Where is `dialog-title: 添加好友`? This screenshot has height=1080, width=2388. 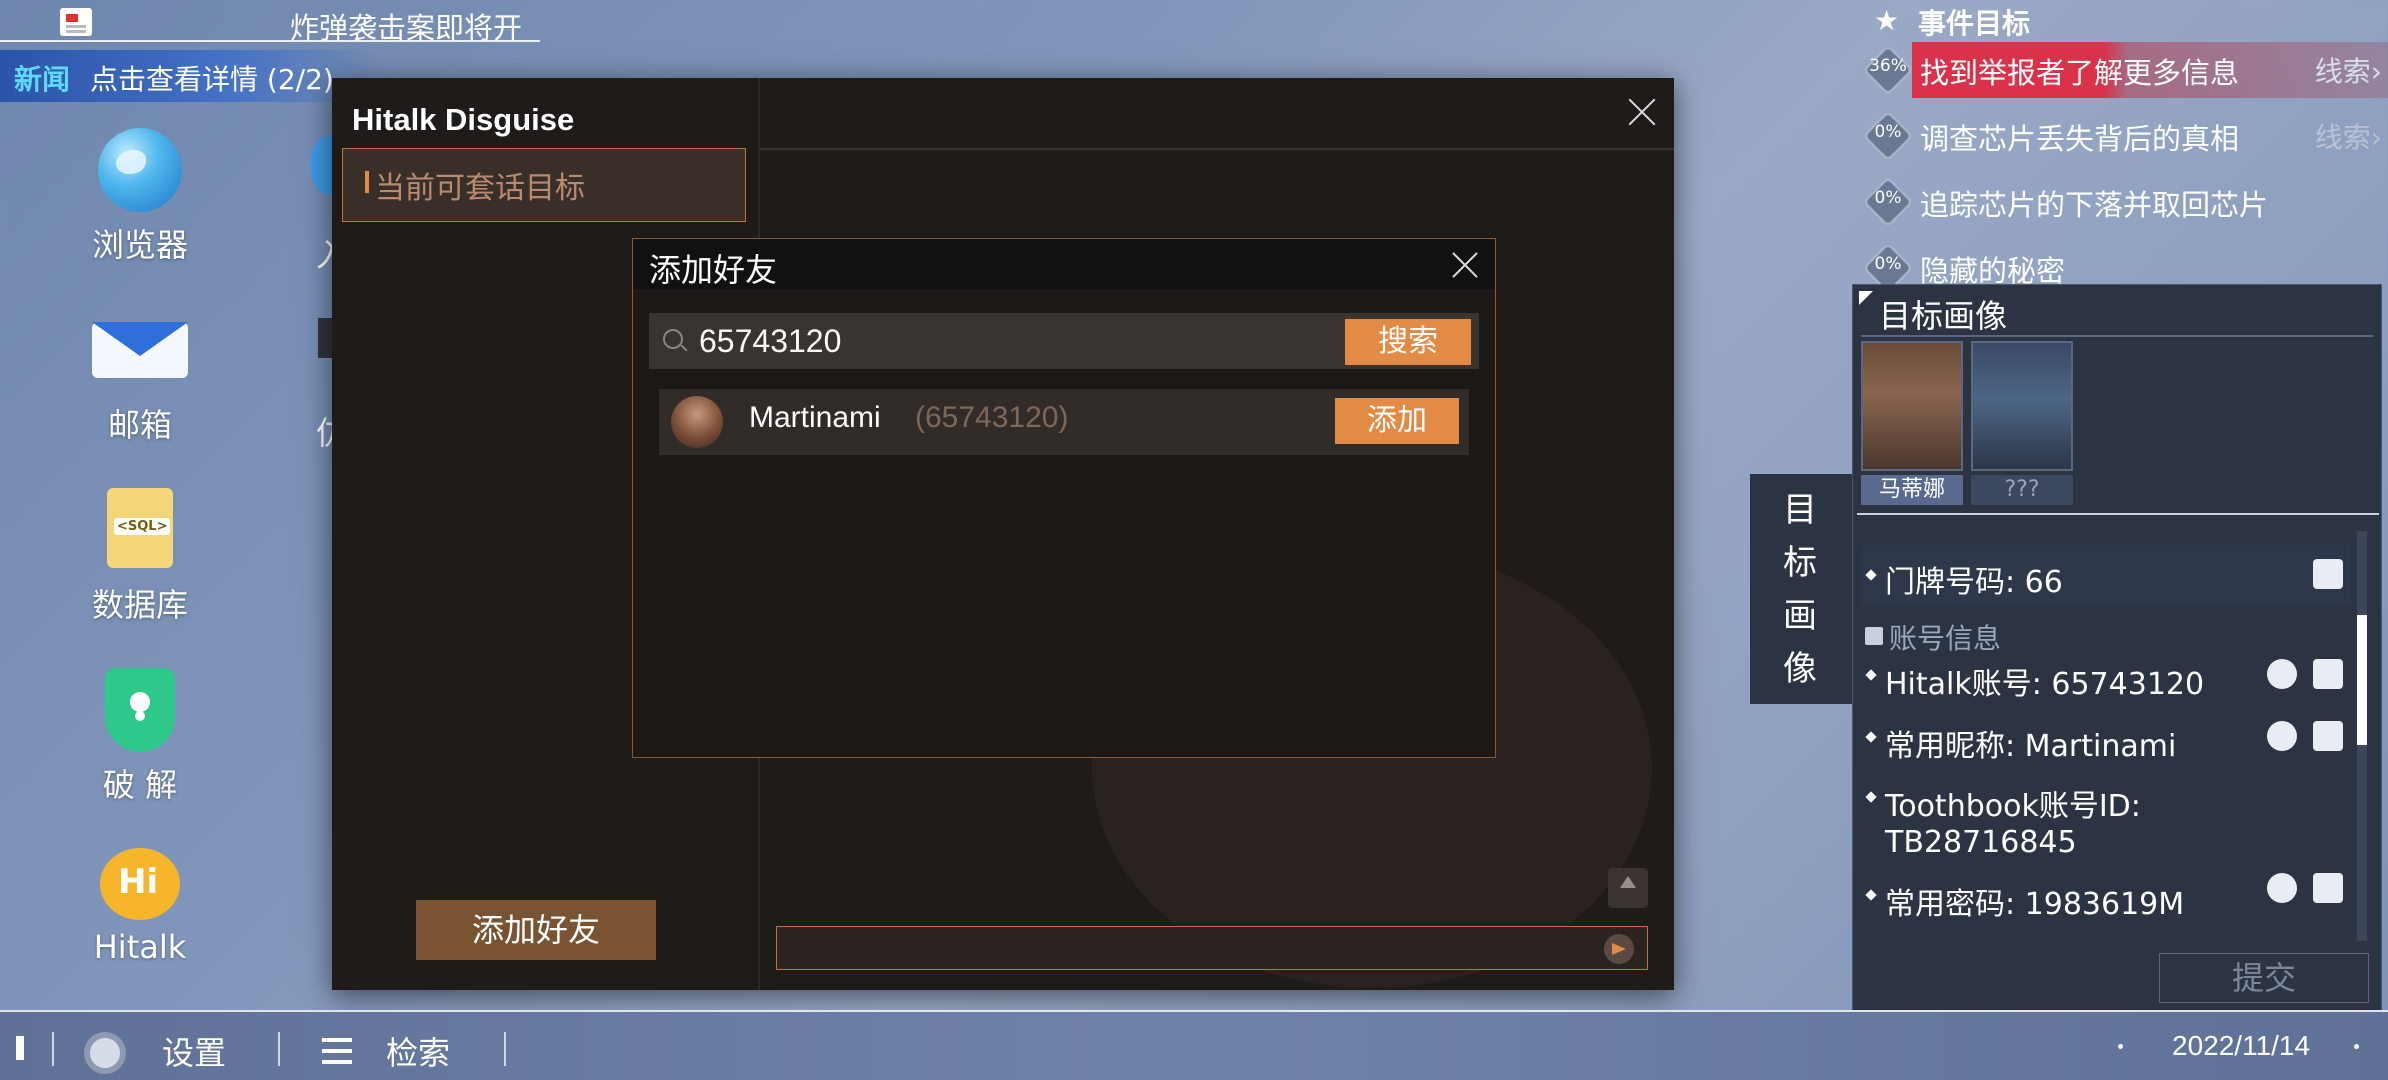
dialog-title: 添加好友 is located at coordinates (713, 270).